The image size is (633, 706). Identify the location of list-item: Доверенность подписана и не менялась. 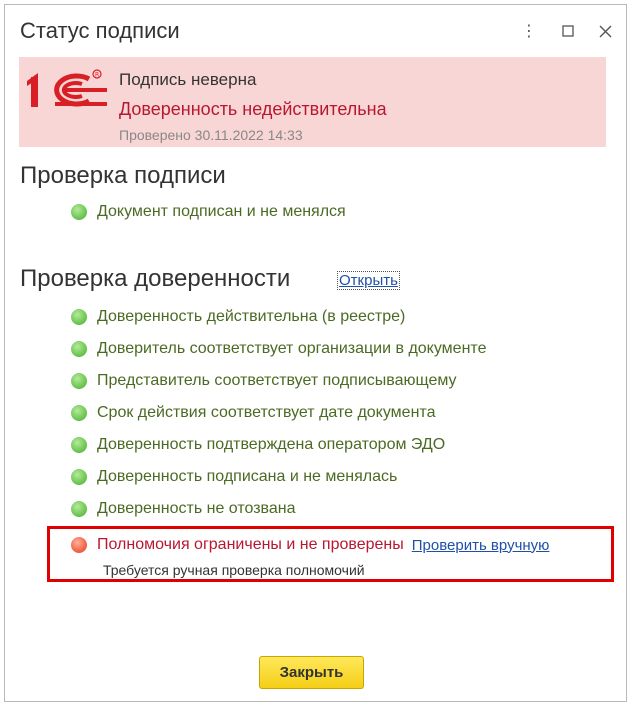
(234, 477).